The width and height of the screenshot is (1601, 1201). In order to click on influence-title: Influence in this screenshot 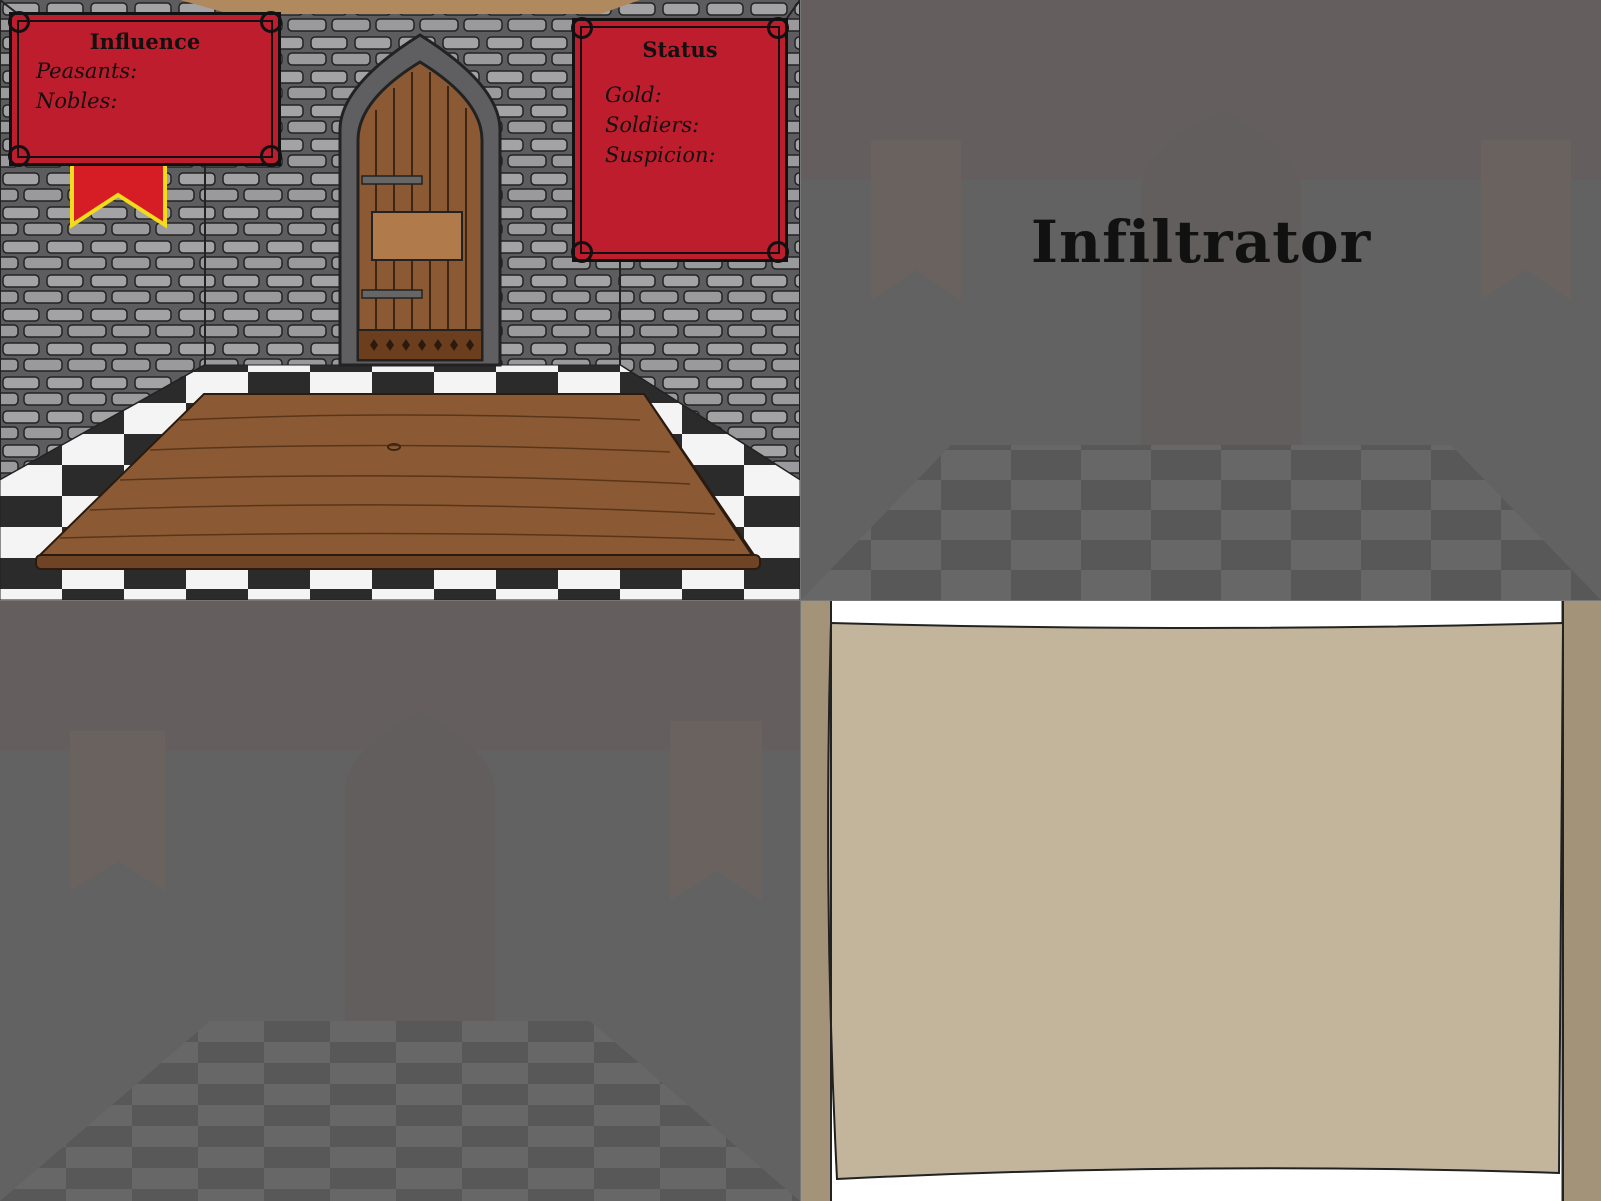, I will do `click(145, 41)`.